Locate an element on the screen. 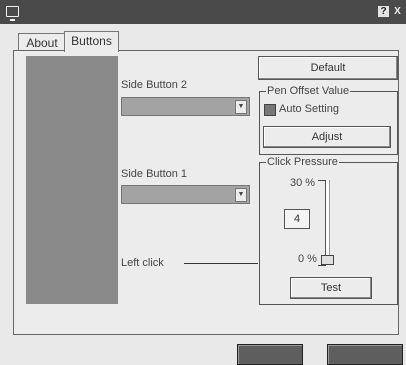 Image resolution: width=406 pixels, height=365 pixels. slider-tick-top is located at coordinates (322, 180).